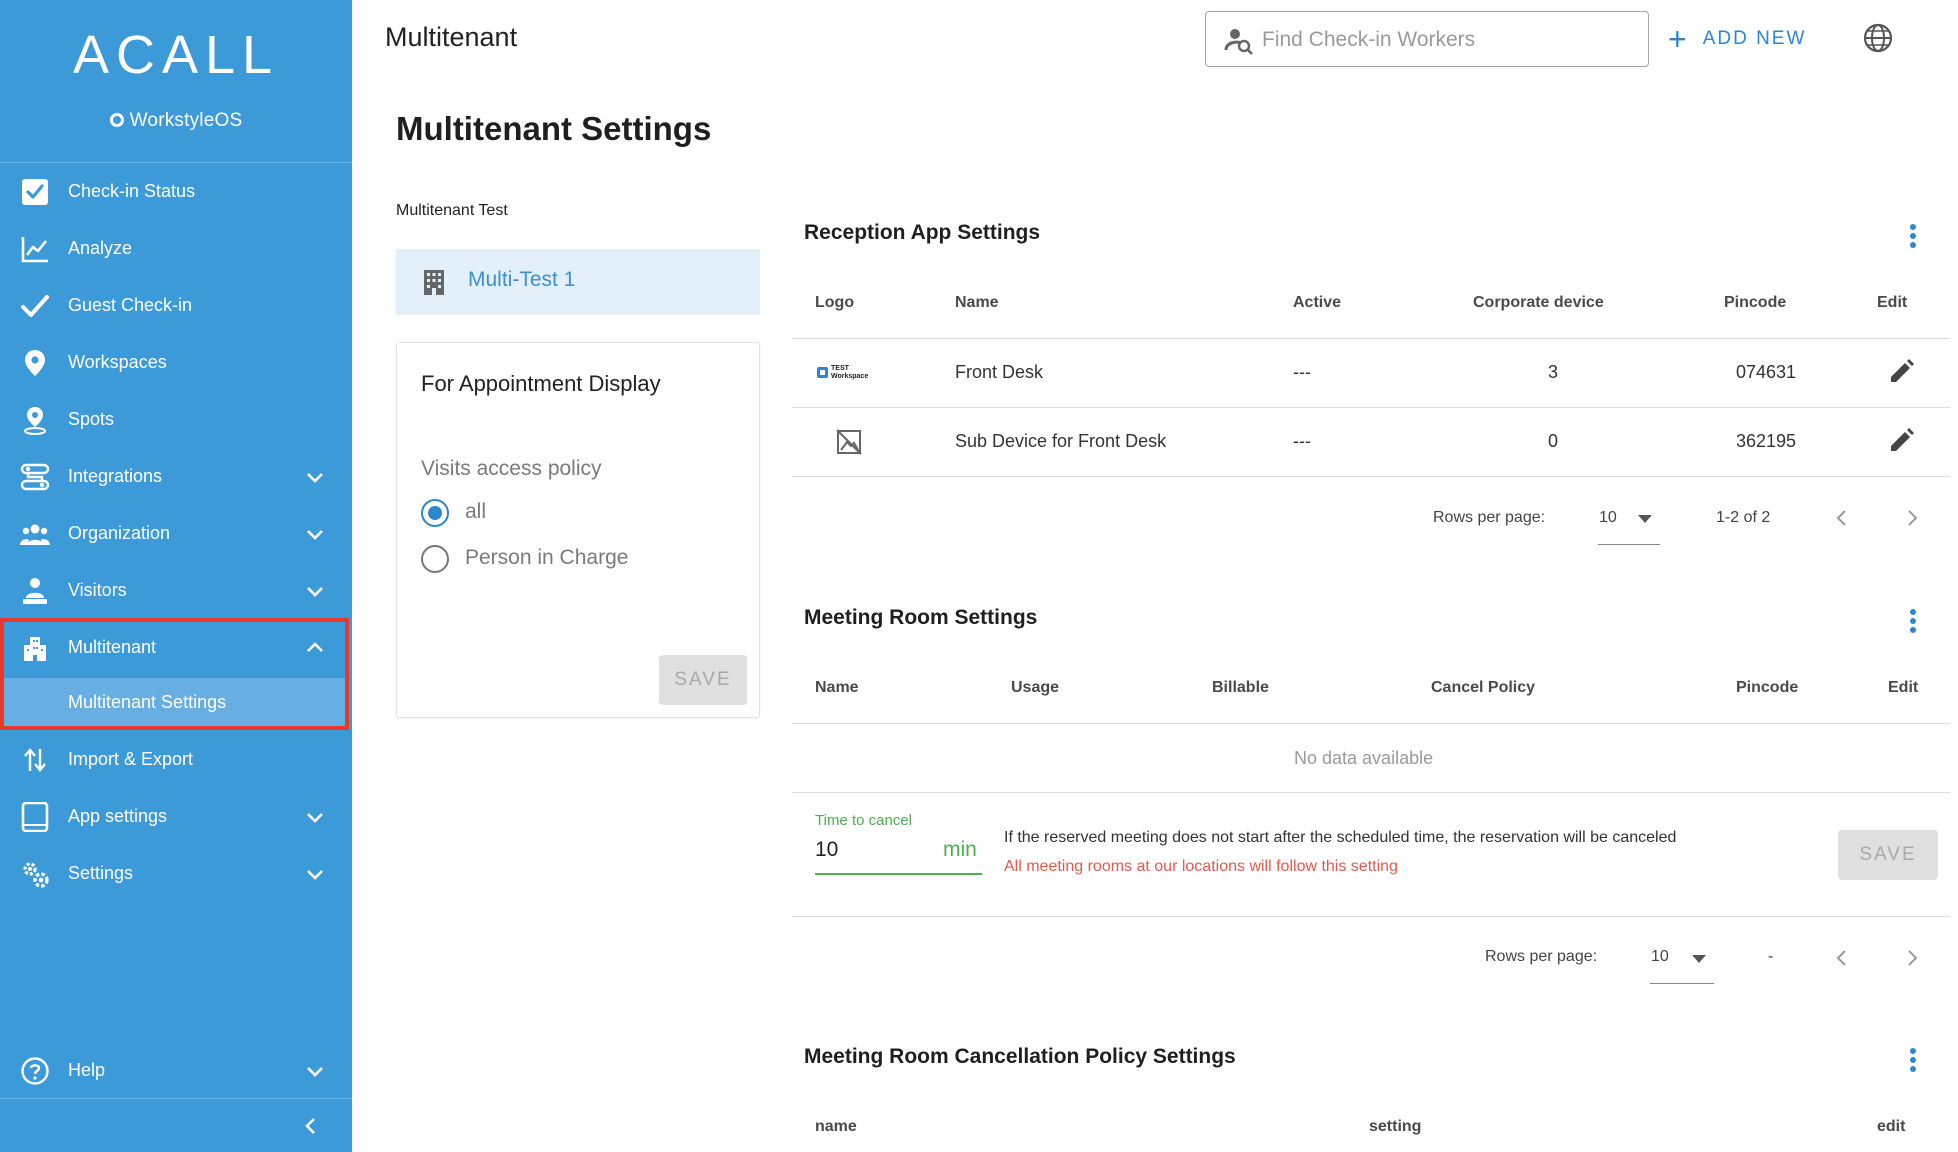  Describe the element at coordinates (898, 874) in the screenshot. I see `input-underline` at that location.